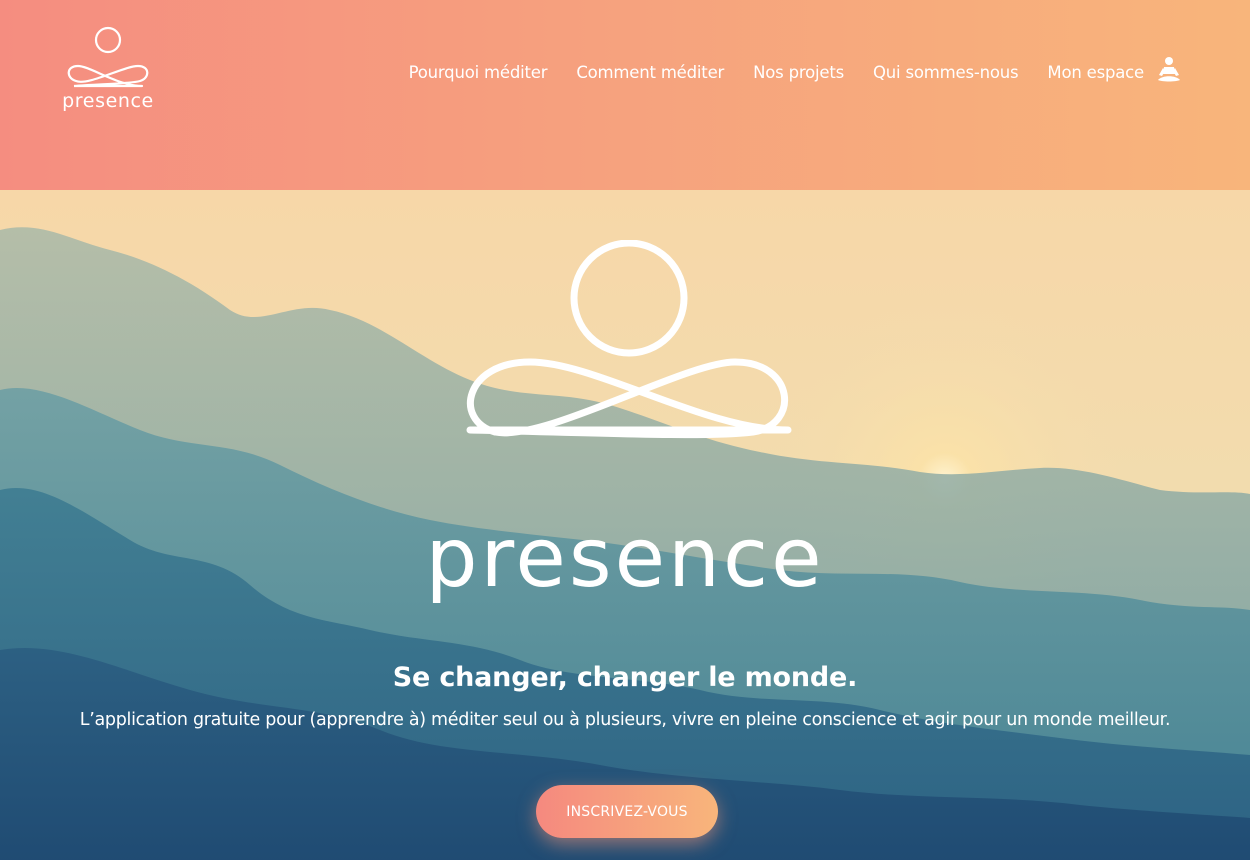 The width and height of the screenshot is (1250, 860). What do you see at coordinates (478, 72) in the screenshot?
I see `nav-link-pourquoi-mediter: Pourquoi méditer` at bounding box center [478, 72].